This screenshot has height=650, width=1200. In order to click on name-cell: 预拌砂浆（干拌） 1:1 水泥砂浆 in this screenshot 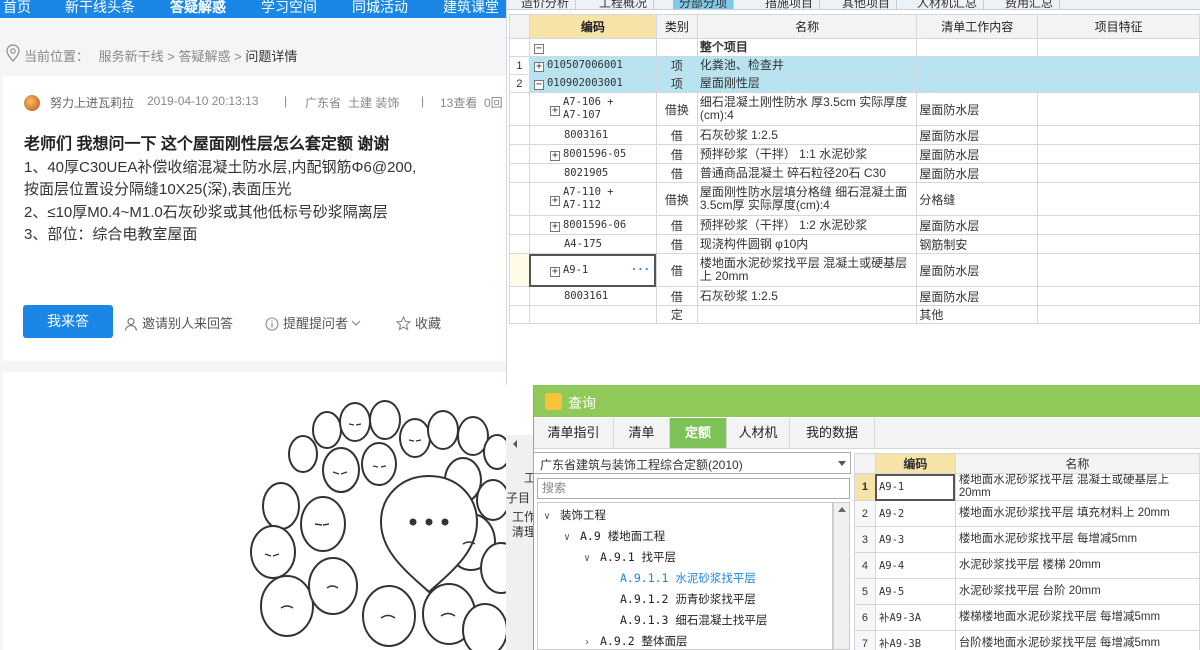, I will do `click(807, 154)`.